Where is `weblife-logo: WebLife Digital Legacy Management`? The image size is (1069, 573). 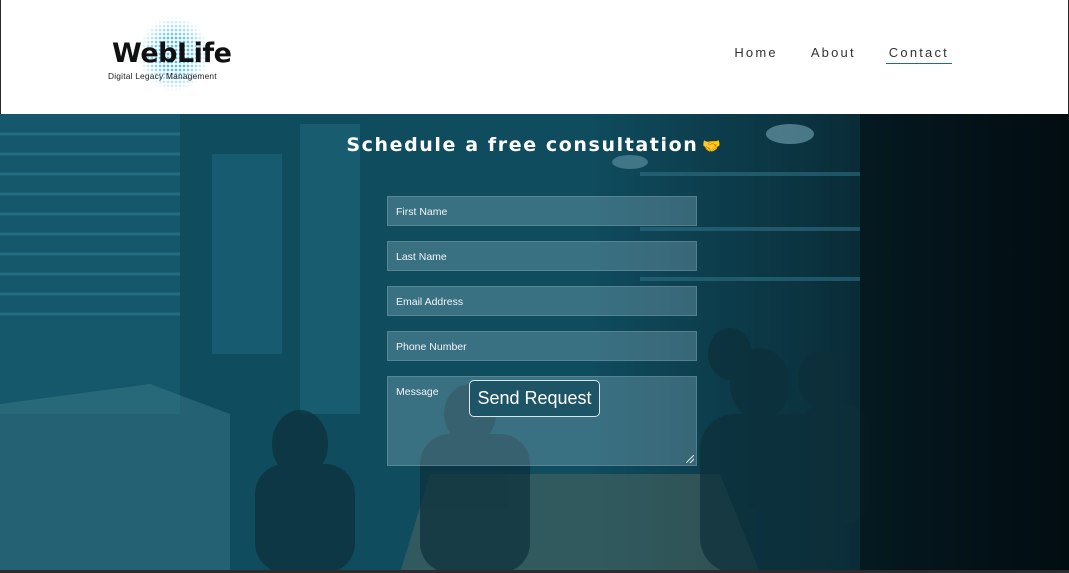
weblife-logo: WebLife Digital Legacy Management is located at coordinates (176, 55).